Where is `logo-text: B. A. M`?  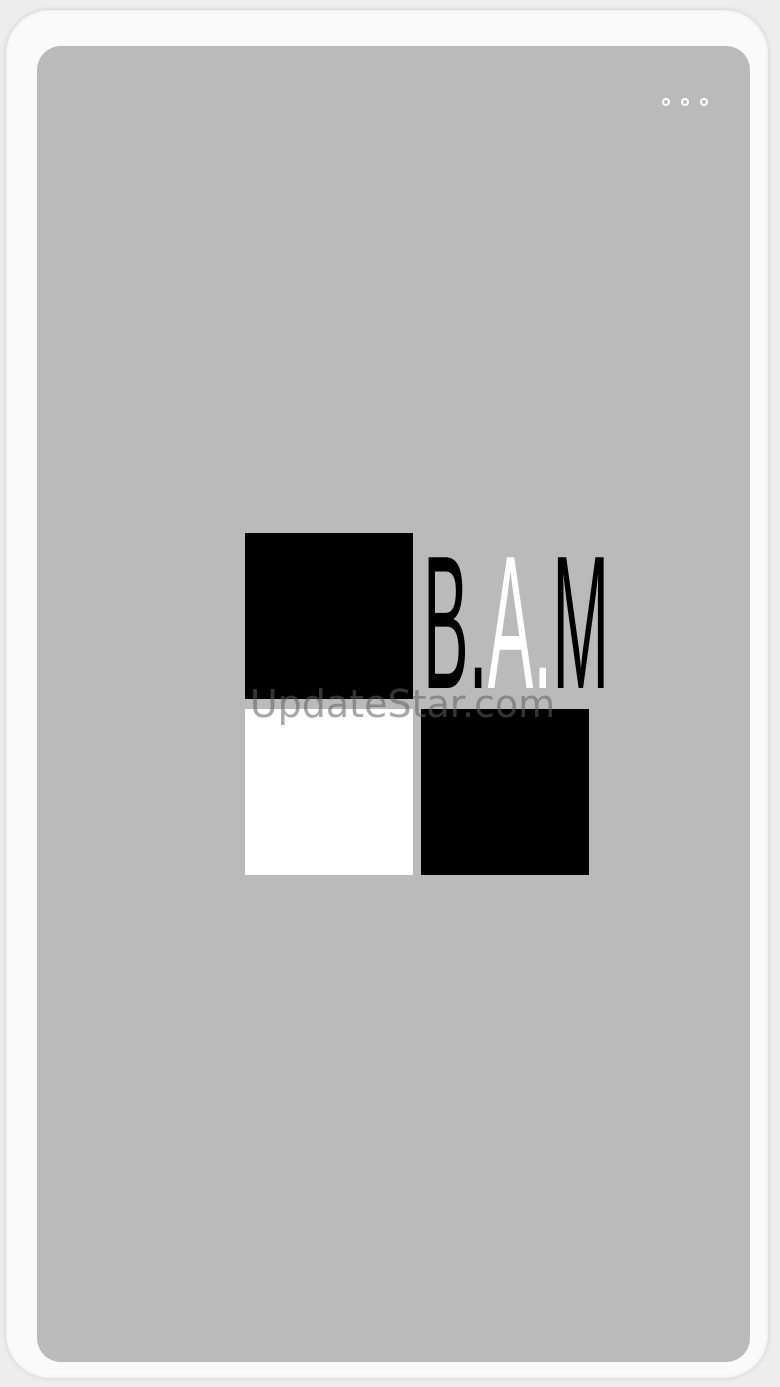
logo-text: B. A. M is located at coordinates (516, 615).